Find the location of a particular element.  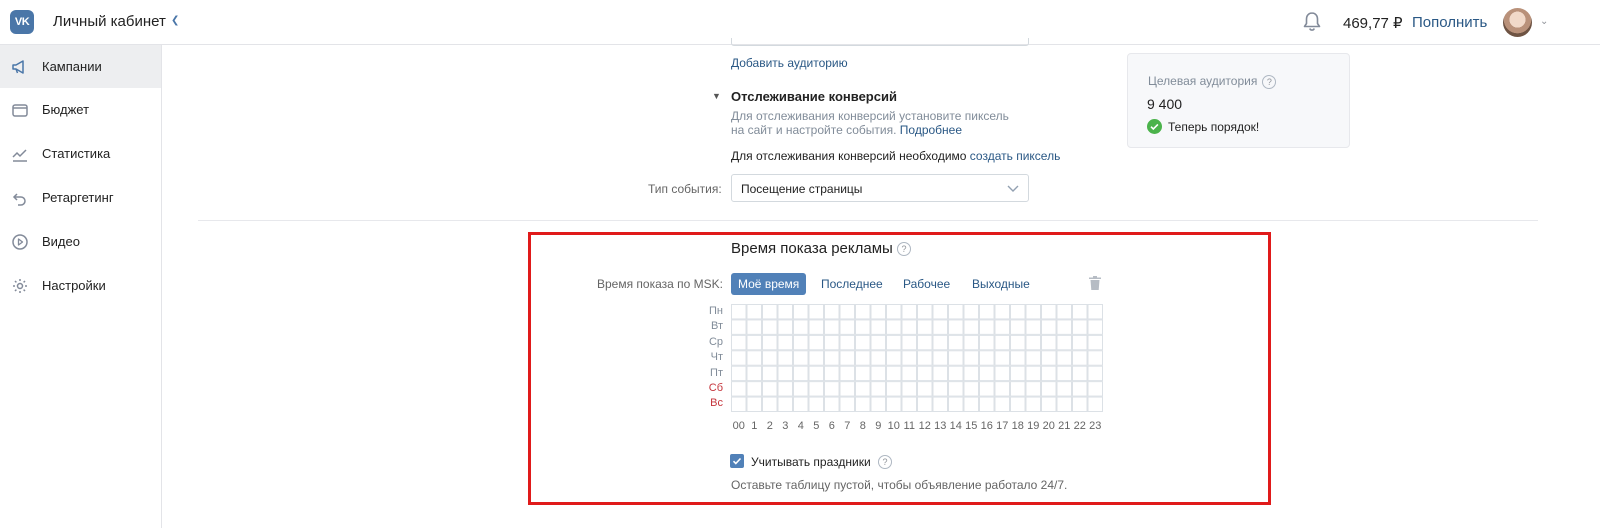

sidebar-item-video: Видео is located at coordinates (80, 241).